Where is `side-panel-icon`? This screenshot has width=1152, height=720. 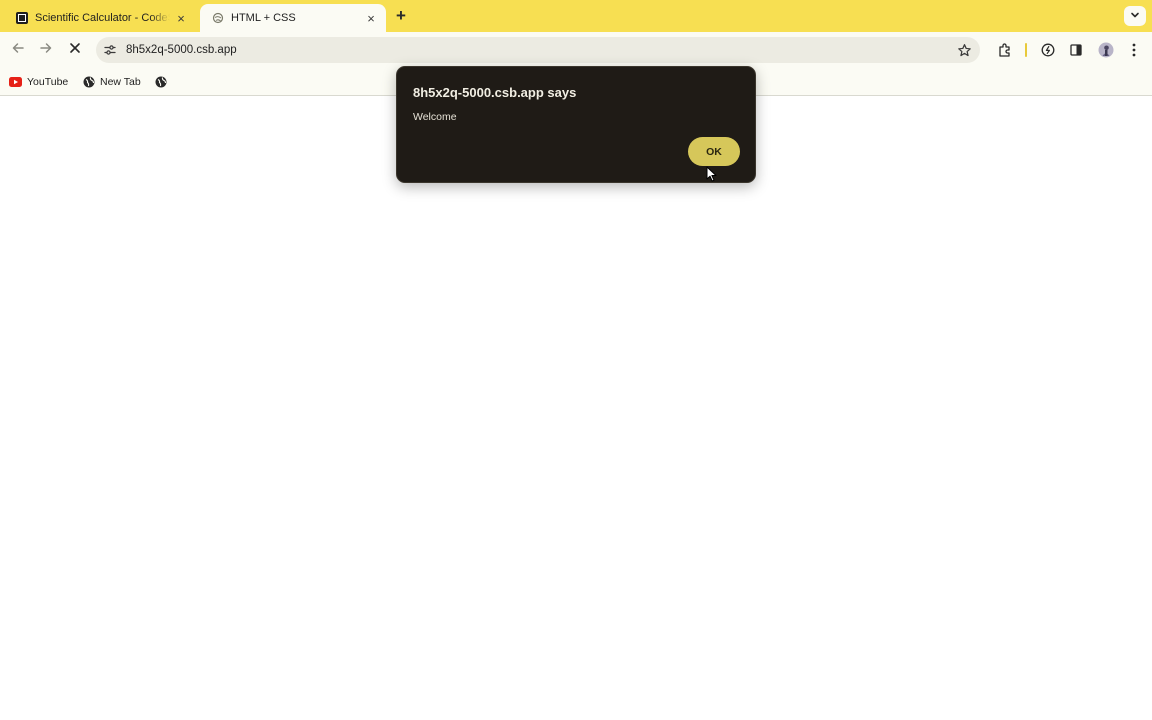 side-panel-icon is located at coordinates (1076, 50).